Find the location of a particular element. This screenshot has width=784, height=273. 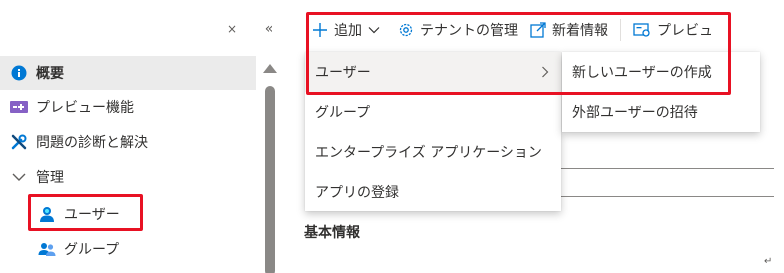

nav-item-label: 問題の診断と解決 is located at coordinates (92, 143).